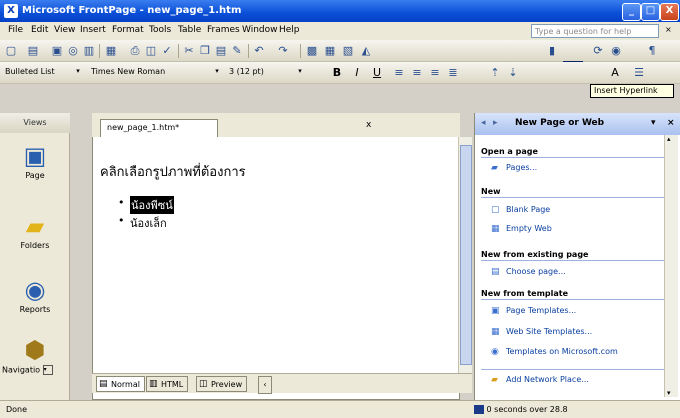 This screenshot has width=680, height=418. What do you see at coordinates (148, 223) in the screenshot?
I see `list-text: น้องเล็ก` at bounding box center [148, 223].